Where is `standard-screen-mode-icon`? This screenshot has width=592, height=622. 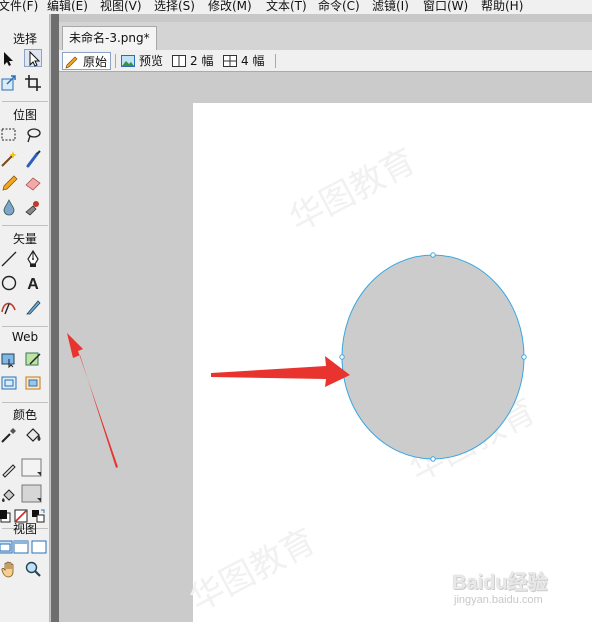
standard-screen-mode-icon is located at coordinates (6, 547).